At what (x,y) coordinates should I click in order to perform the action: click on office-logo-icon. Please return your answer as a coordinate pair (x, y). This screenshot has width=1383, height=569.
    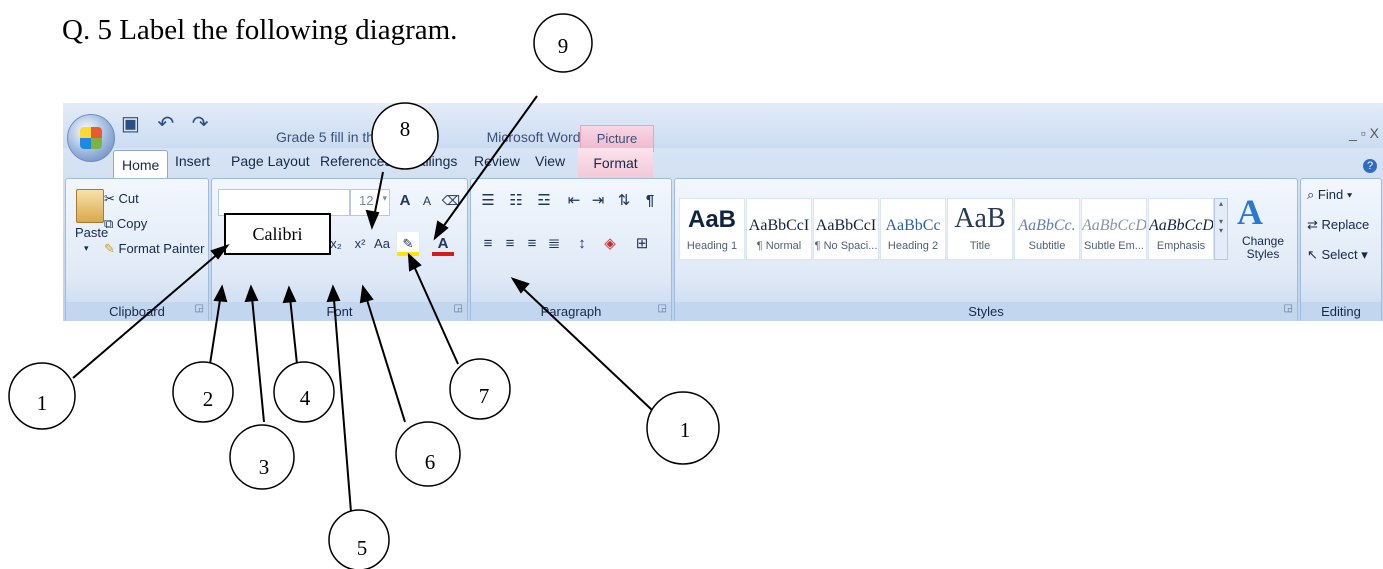
    Looking at the image, I should click on (91, 138).